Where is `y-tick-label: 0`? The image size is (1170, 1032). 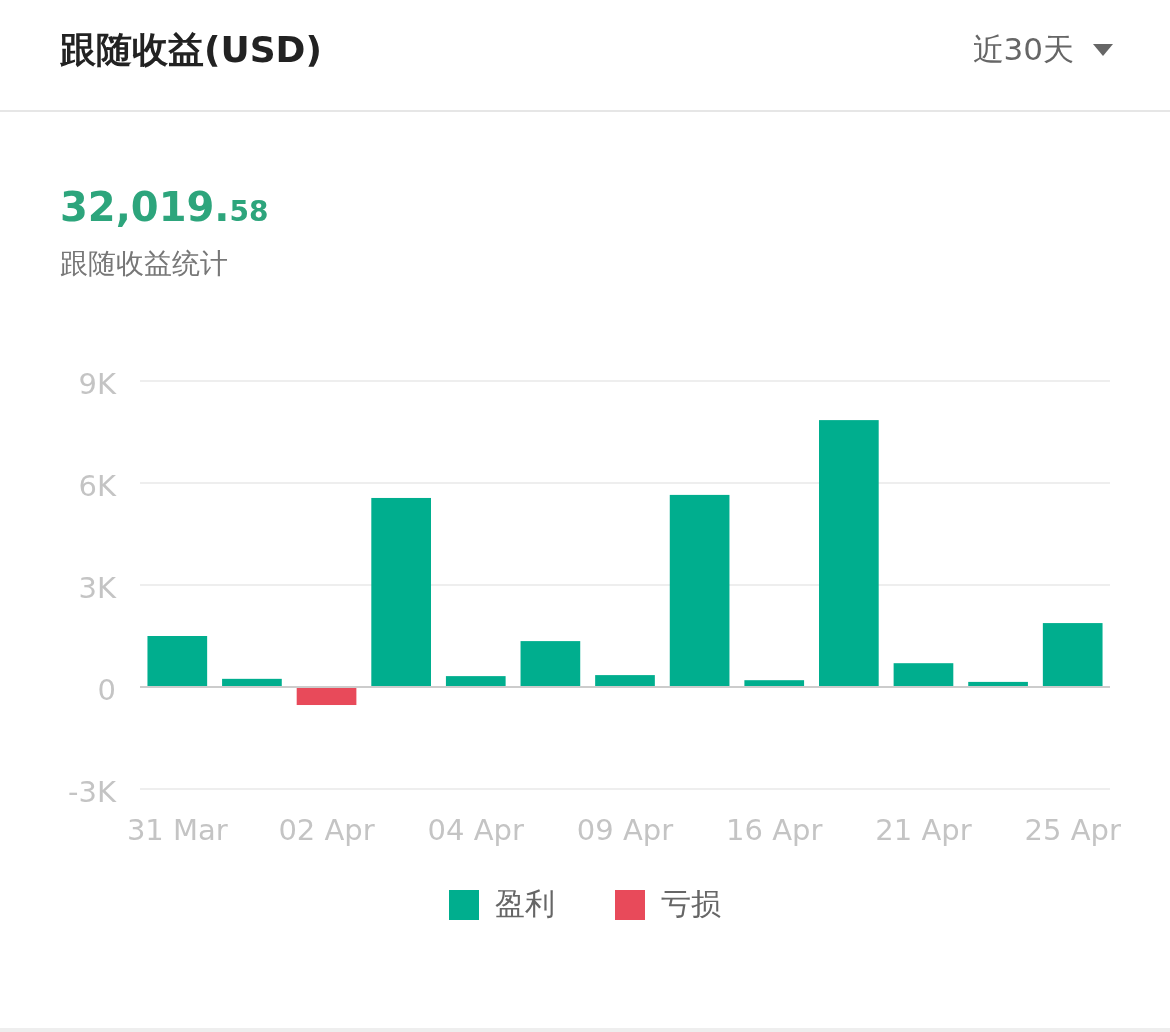 y-tick-label: 0 is located at coordinates (106, 690).